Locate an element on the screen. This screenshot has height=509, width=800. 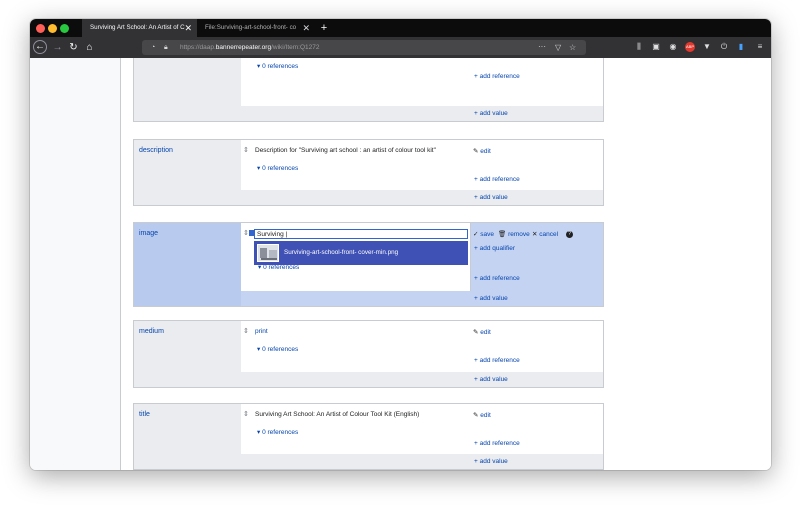
property-label: title is located at coordinates (144, 414).